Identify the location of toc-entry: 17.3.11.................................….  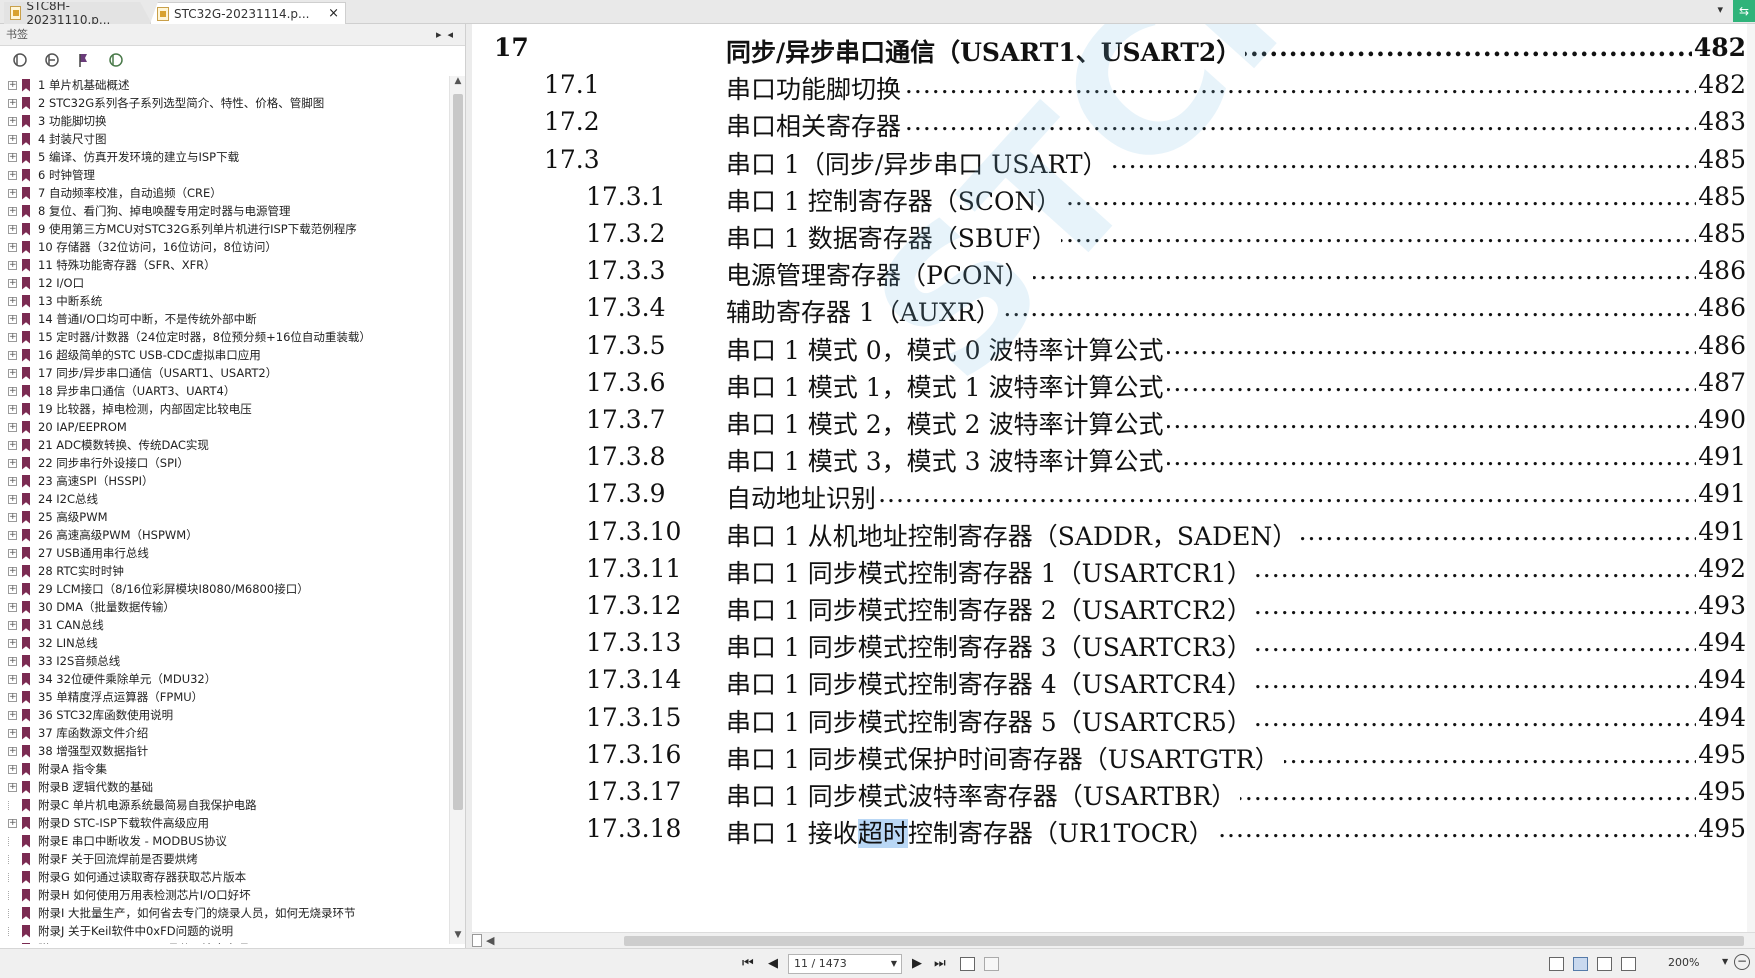
(1113, 570).